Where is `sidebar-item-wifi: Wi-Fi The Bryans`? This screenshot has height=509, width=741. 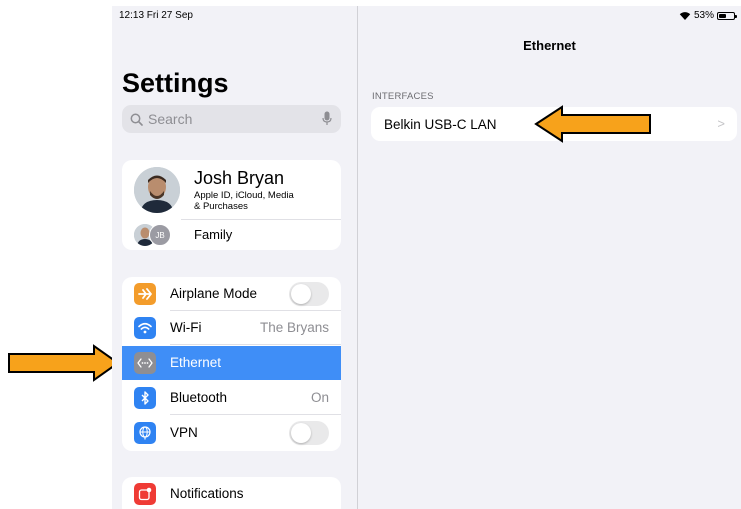 sidebar-item-wifi: Wi-Fi The Bryans is located at coordinates (231, 328).